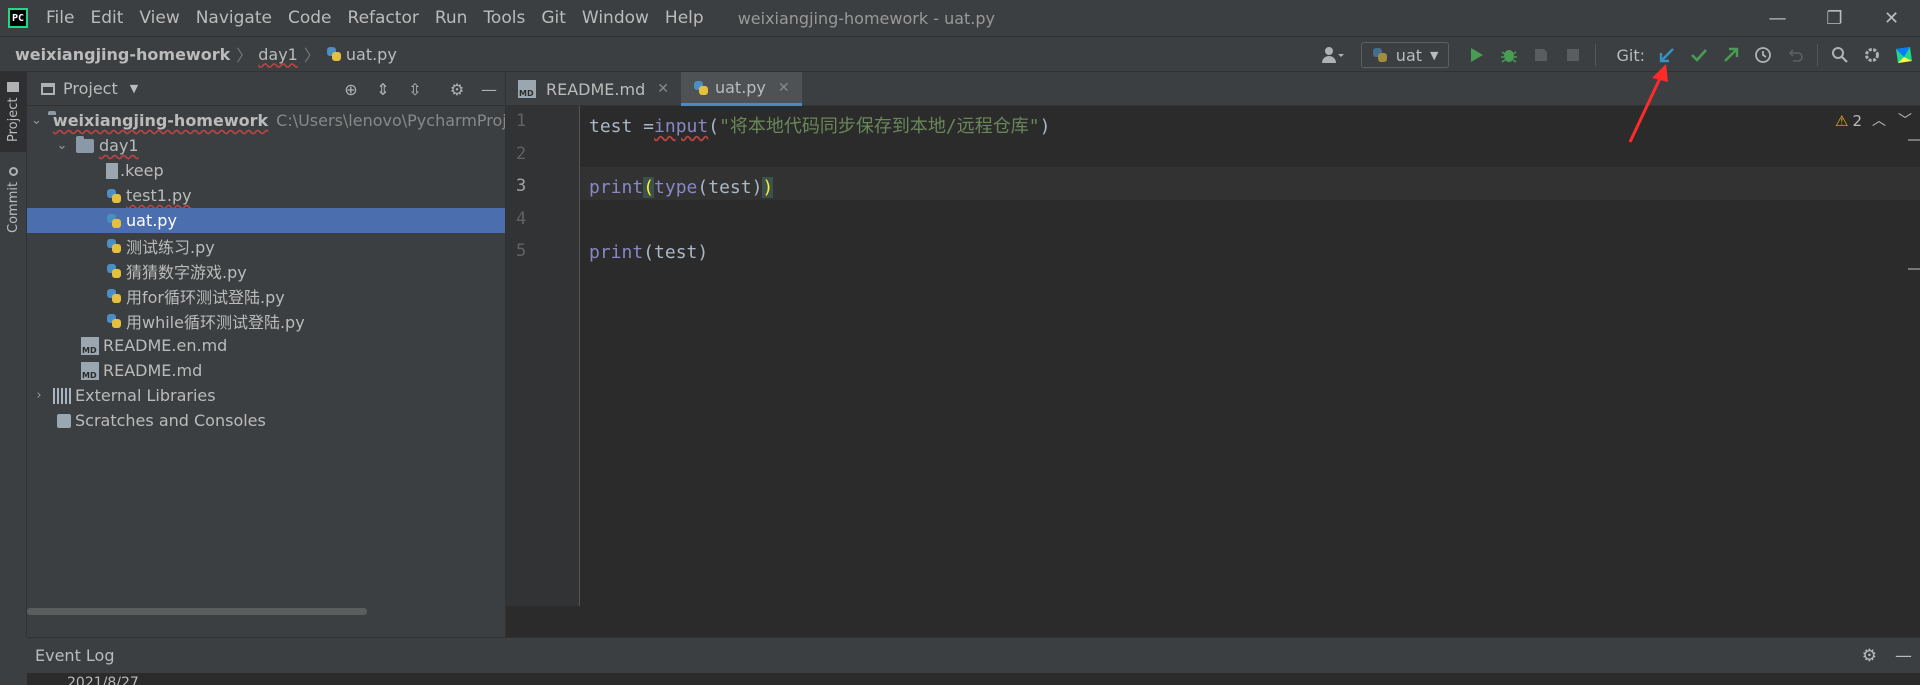 The width and height of the screenshot is (1920, 685). What do you see at coordinates (1477, 55) in the screenshot?
I see `run-icon` at bounding box center [1477, 55].